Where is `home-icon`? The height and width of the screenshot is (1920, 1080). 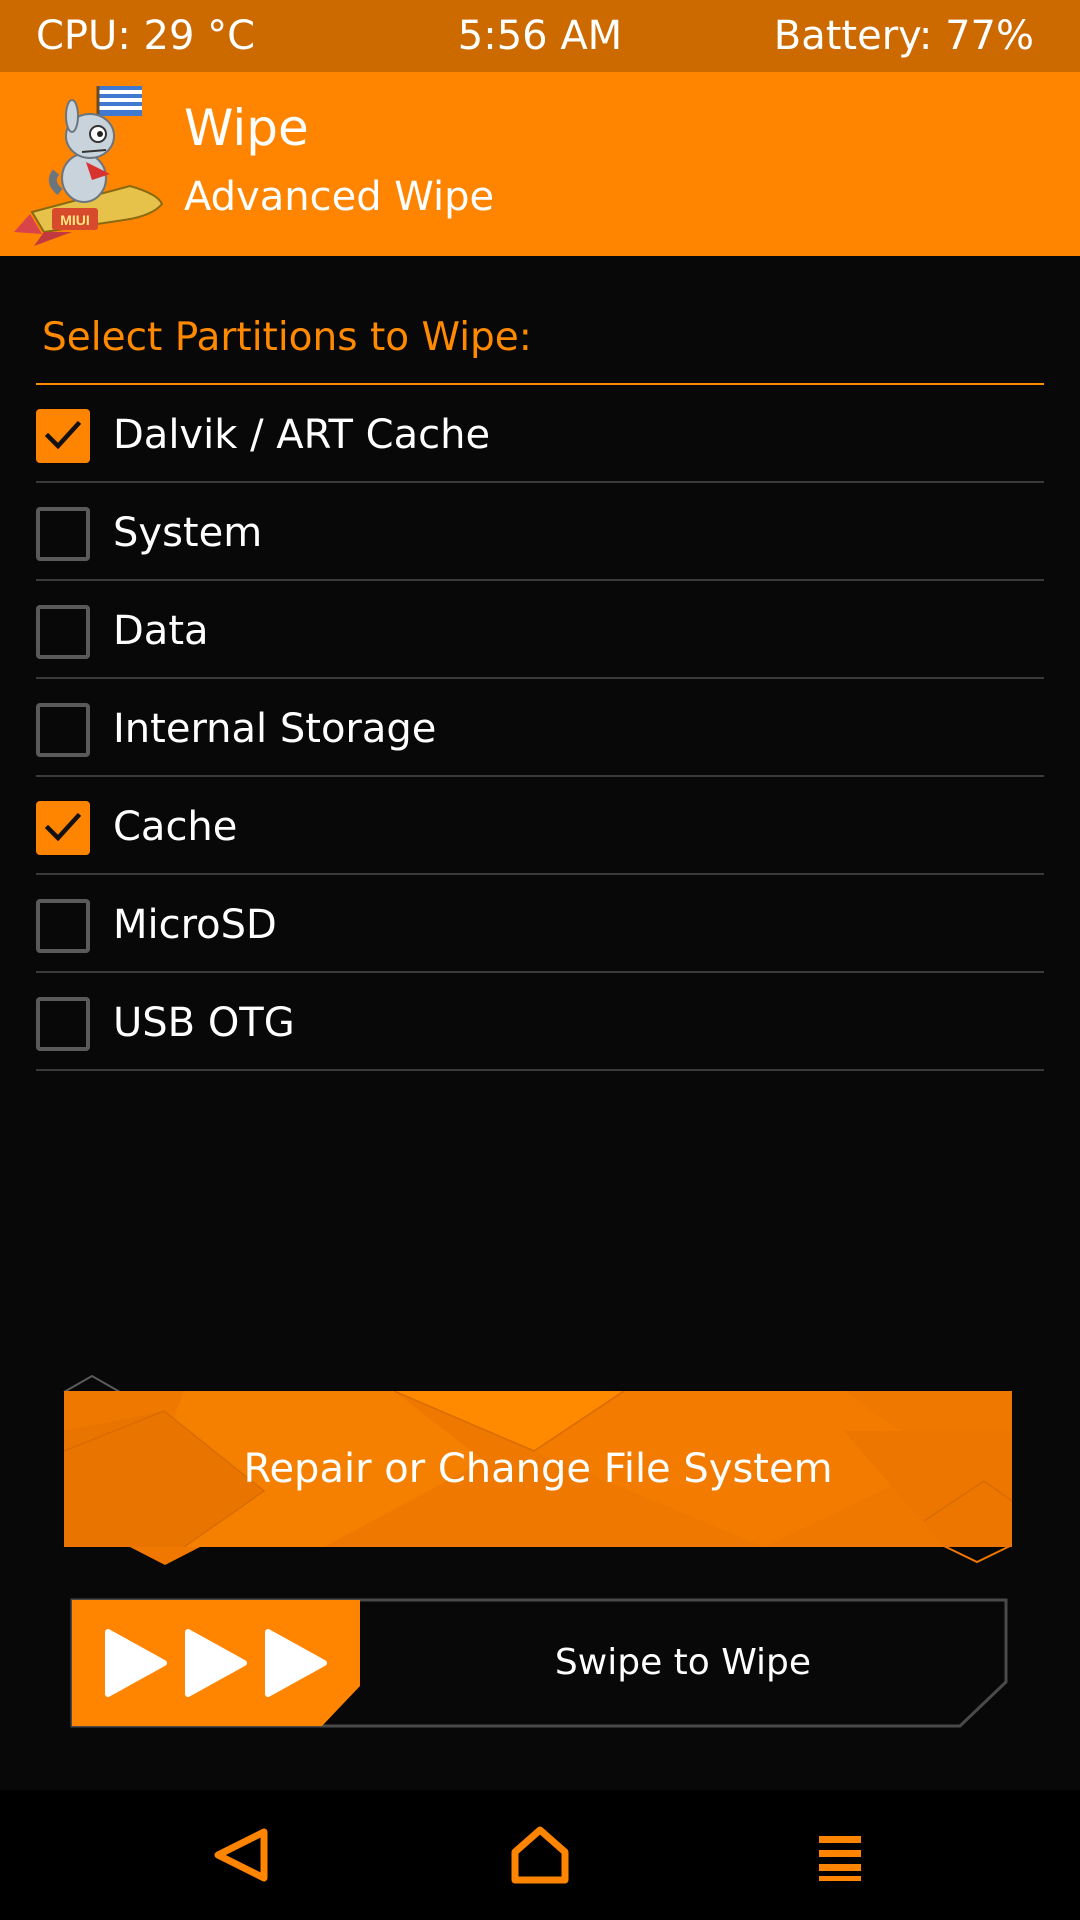
home-icon is located at coordinates (540, 1855).